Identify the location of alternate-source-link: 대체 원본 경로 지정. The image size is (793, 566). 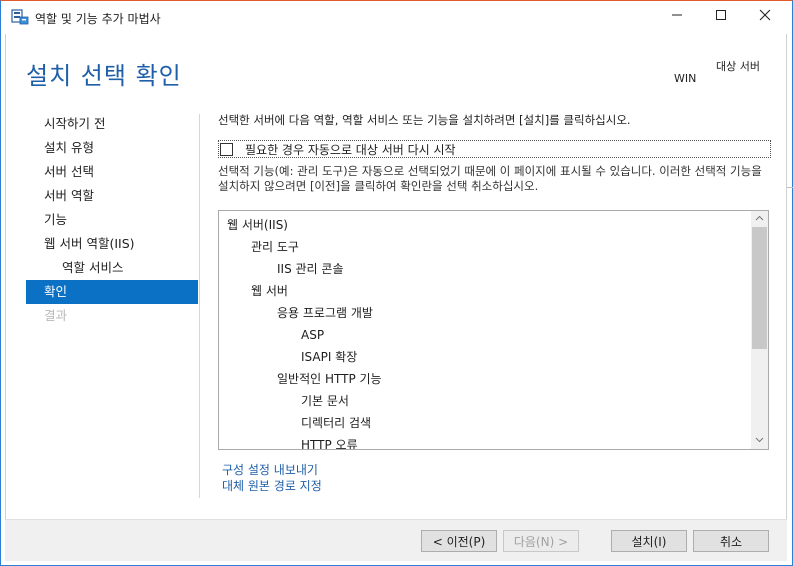
(272, 486).